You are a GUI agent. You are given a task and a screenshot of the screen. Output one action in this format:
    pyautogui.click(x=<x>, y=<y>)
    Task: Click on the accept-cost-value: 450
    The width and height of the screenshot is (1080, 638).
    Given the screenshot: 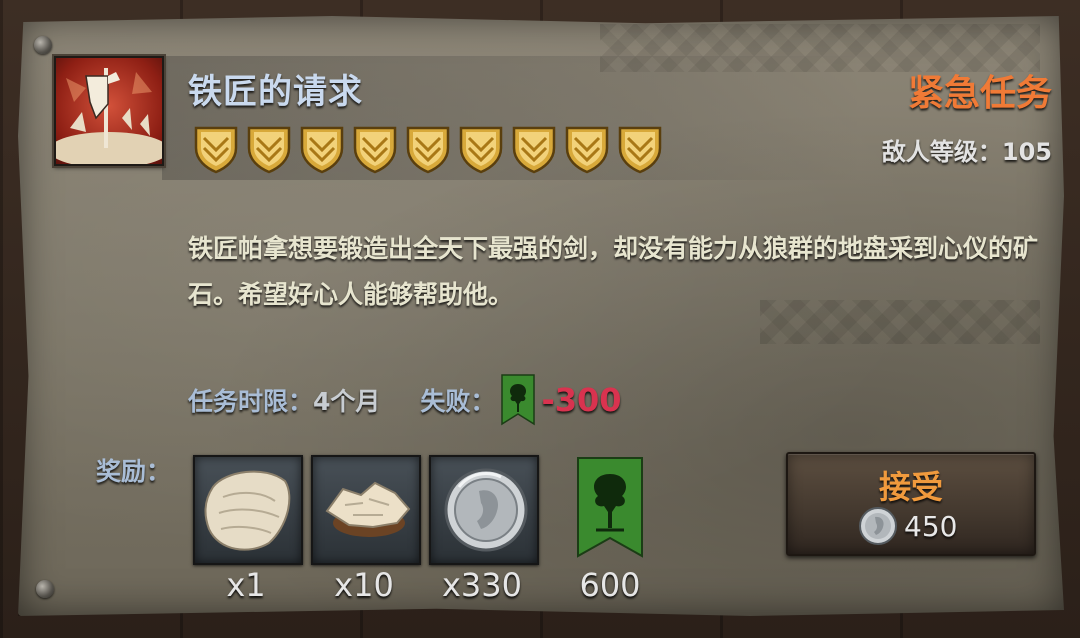 What is the action you would take?
    pyautogui.click(x=931, y=526)
    